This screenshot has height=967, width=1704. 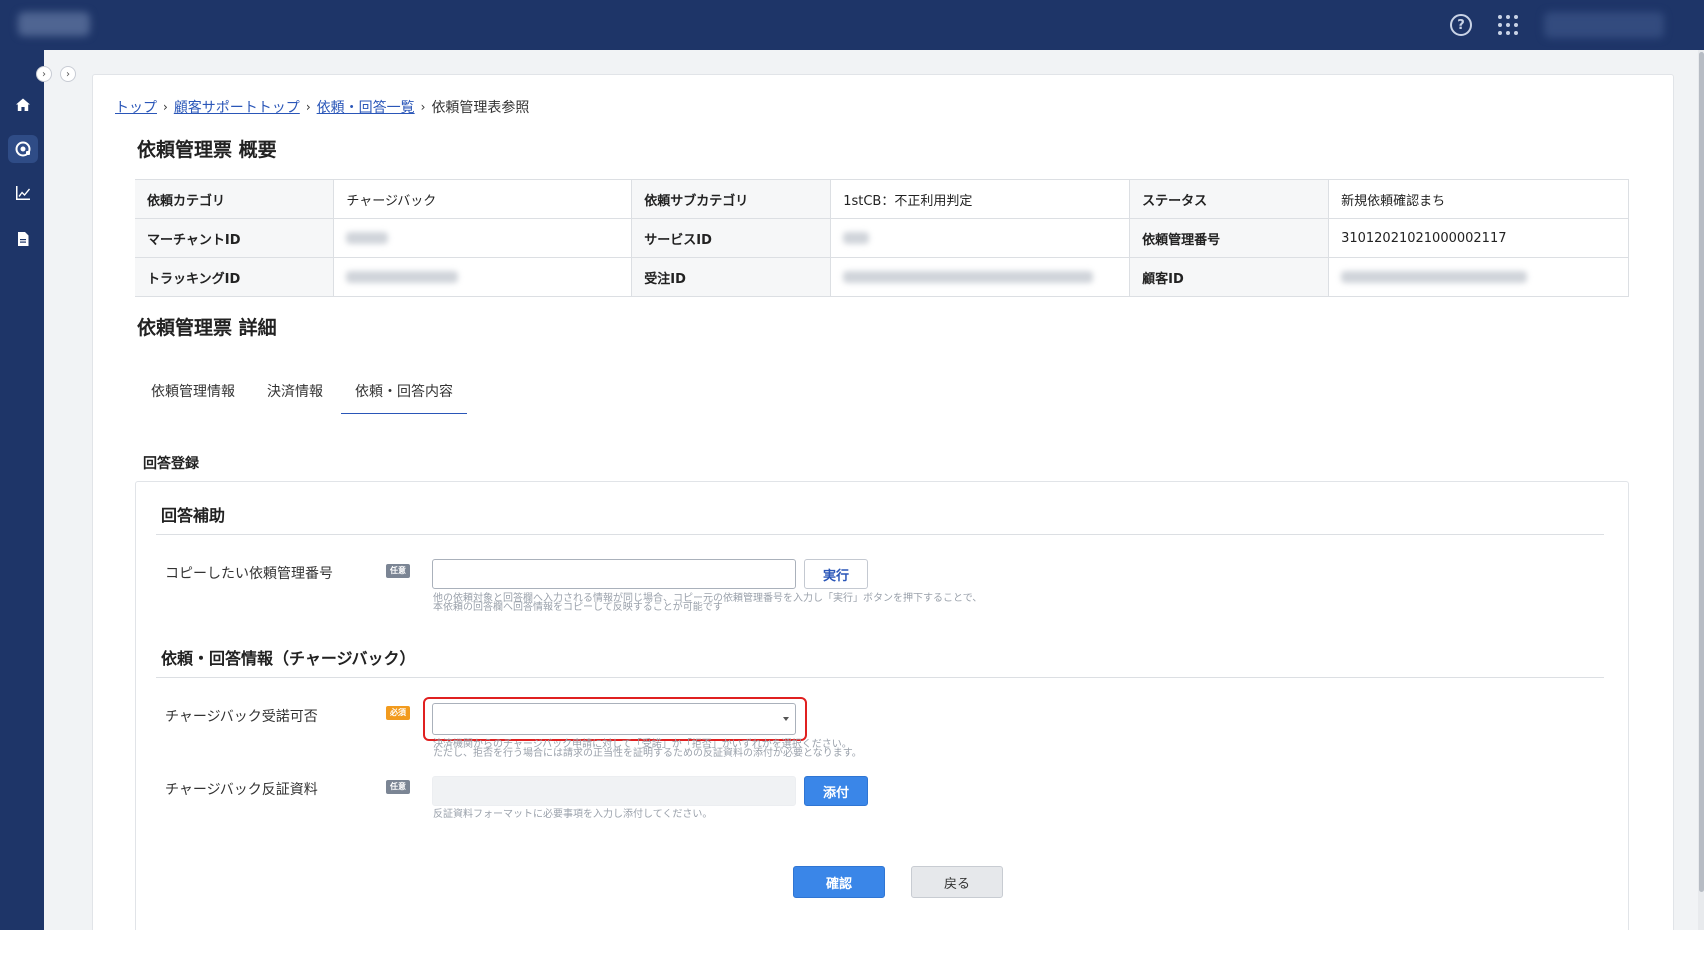 What do you see at coordinates (241, 790) in the screenshot?
I see `chargeback-evidence-label: チャージバック反証資料` at bounding box center [241, 790].